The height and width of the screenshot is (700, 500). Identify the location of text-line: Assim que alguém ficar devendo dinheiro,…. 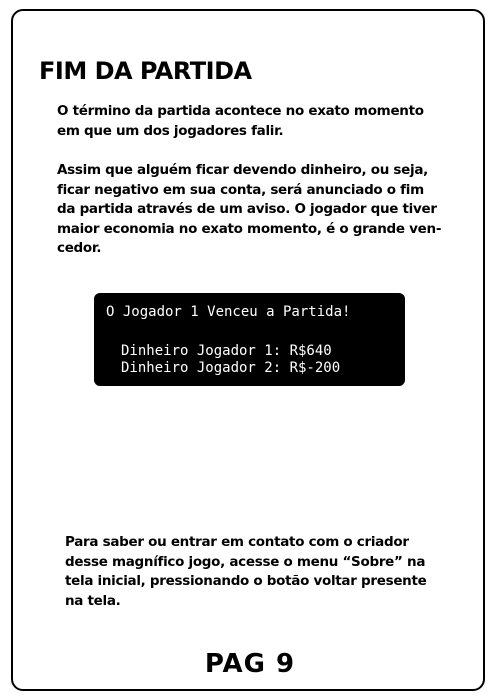
(242, 170).